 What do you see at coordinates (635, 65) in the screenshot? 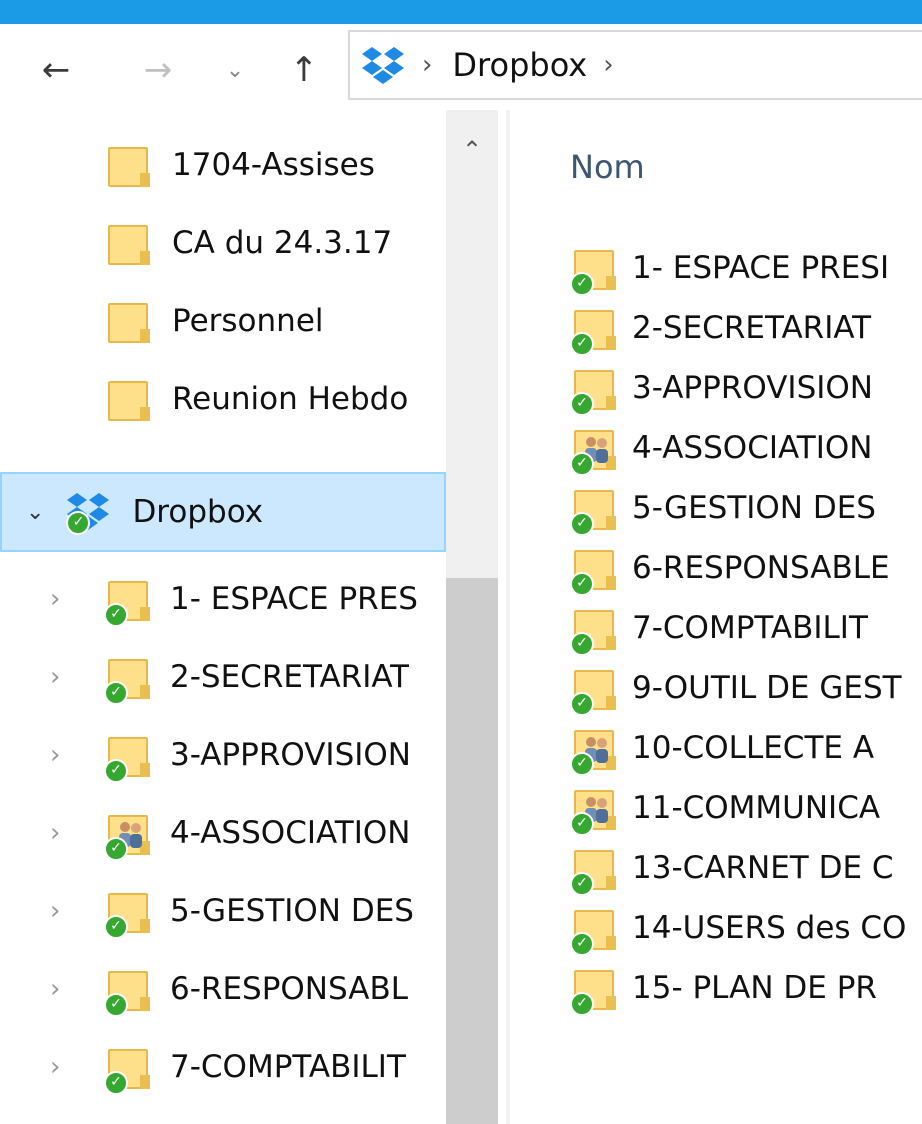
I see `address-bar: › Dropbox ›` at bounding box center [635, 65].